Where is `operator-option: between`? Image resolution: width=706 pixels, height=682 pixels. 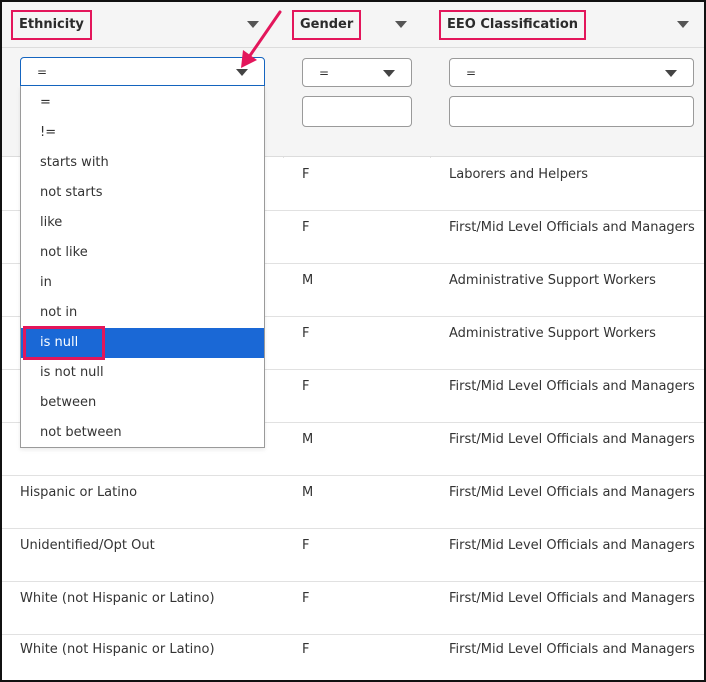 operator-option: between is located at coordinates (142, 403).